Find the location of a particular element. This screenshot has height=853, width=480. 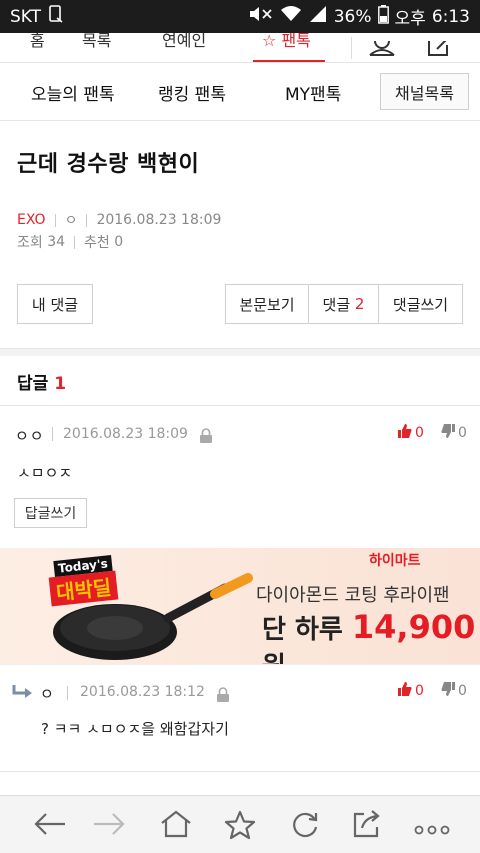

phone-icon is located at coordinates (56, 16).